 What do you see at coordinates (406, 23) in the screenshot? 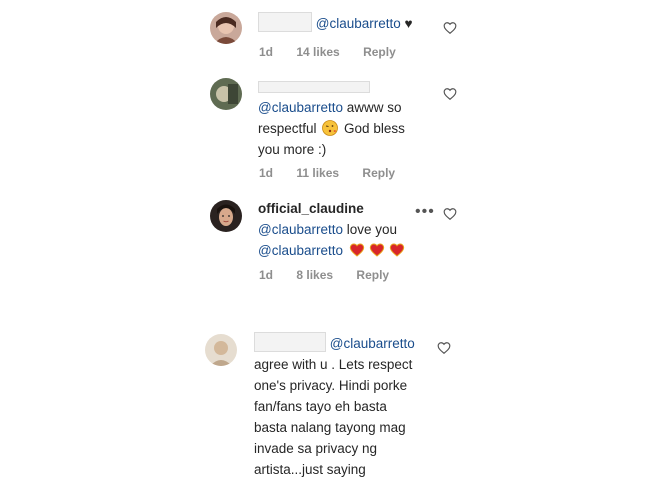
I see `comment-suffix: ♥` at bounding box center [406, 23].